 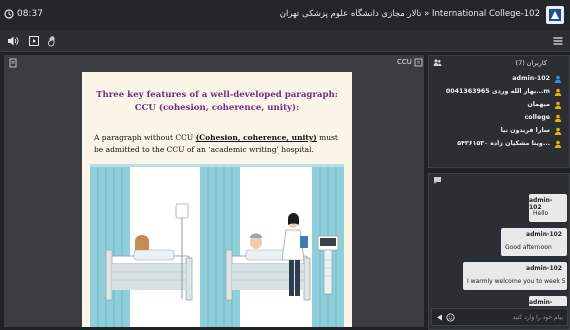 I want to click on user-item: بهار الله وردی 0041363965...m, so click(x=499, y=92).